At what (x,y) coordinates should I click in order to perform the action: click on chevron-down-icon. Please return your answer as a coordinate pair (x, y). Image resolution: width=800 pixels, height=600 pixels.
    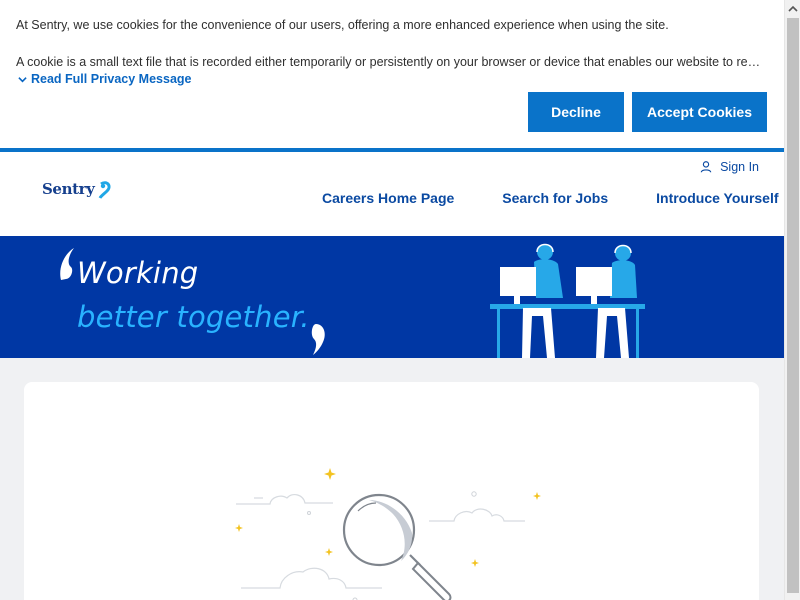
    Looking at the image, I should click on (22, 79).